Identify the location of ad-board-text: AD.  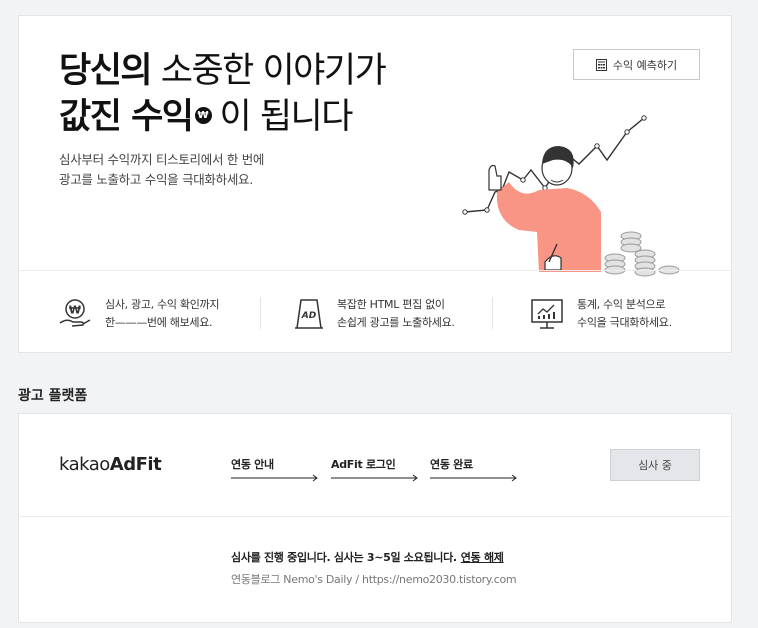
(309, 316).